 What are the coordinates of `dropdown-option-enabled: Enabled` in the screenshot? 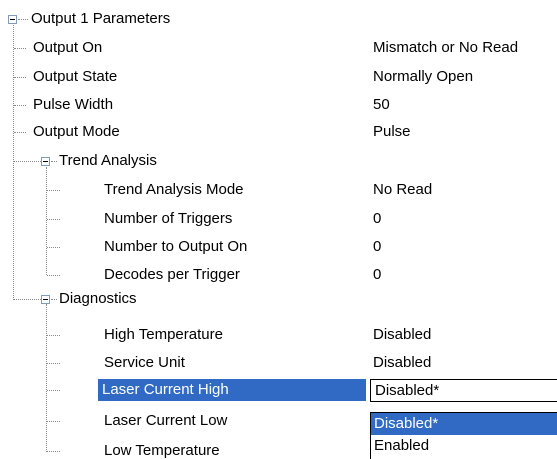 It's located at (464, 446).